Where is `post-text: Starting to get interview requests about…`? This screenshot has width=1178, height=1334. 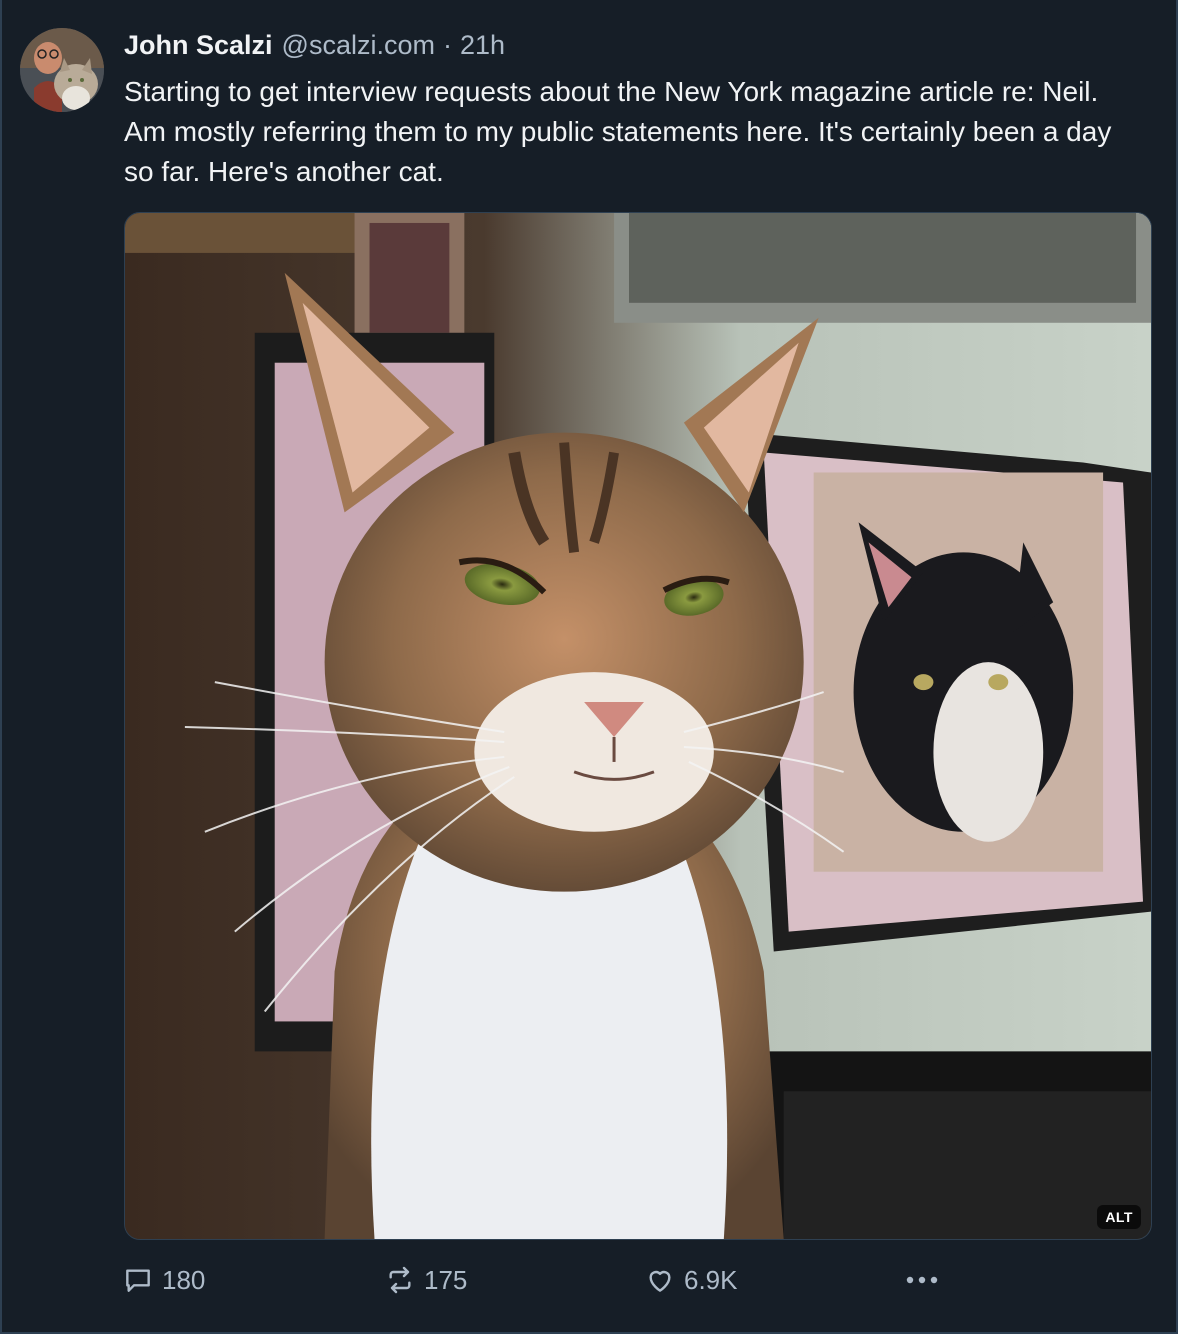 post-text: Starting to get interview requests about… is located at coordinates (618, 131).